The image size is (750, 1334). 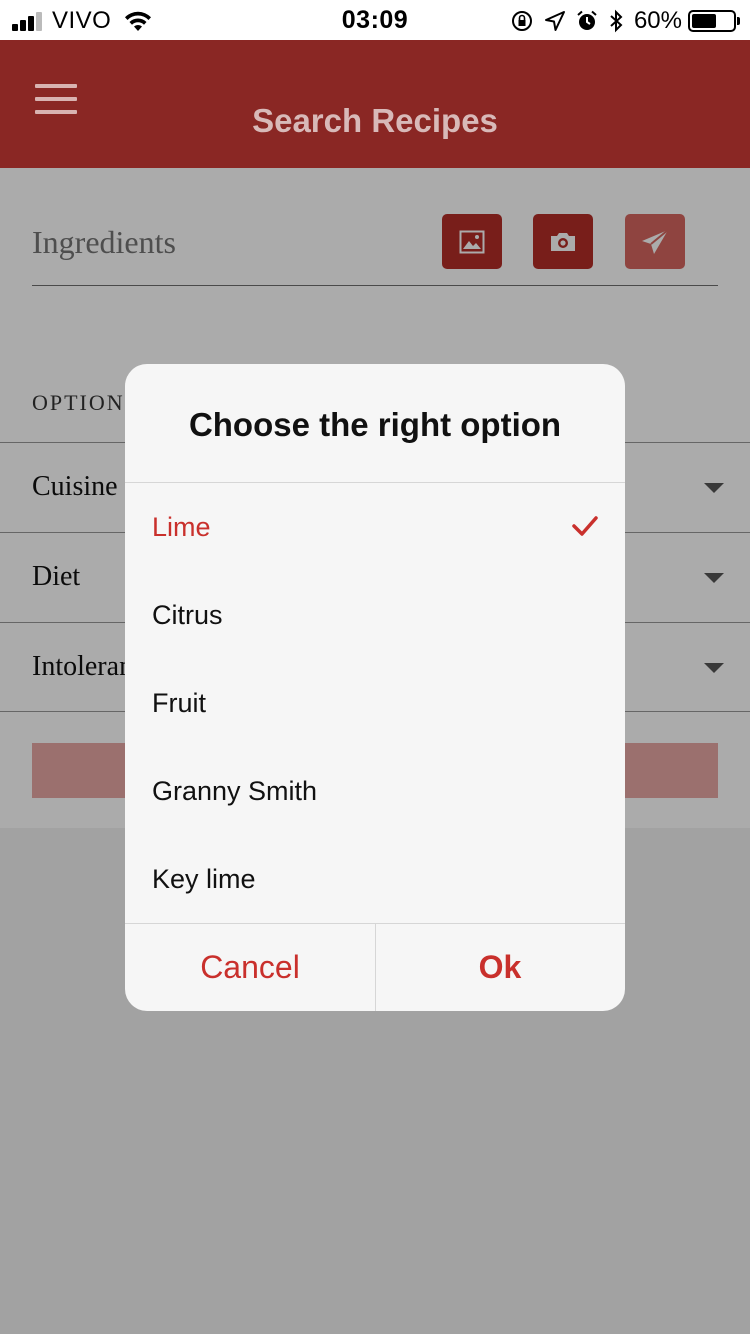 I want to click on option-item-citrus: Citrus, so click(x=375, y=616).